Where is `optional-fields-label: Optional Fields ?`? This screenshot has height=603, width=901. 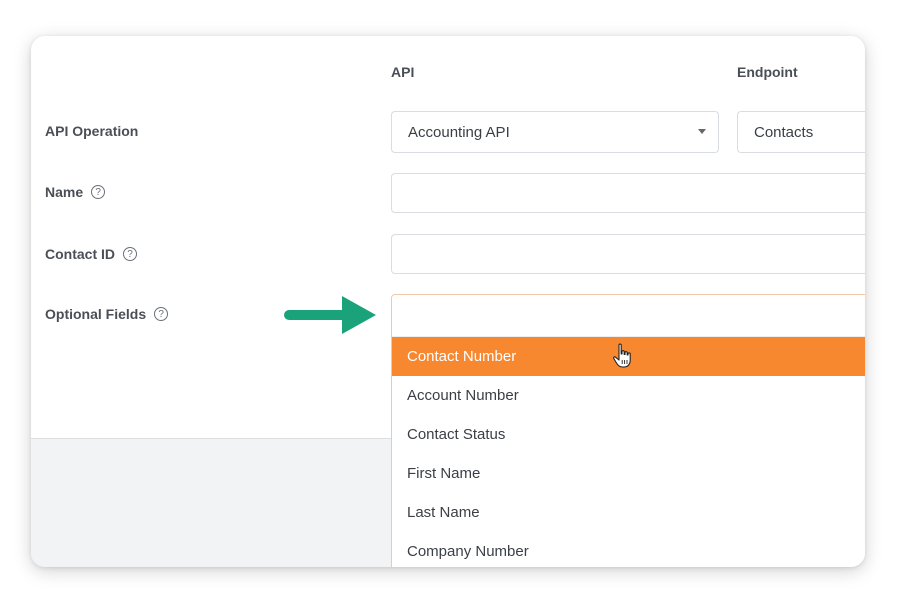
optional-fields-label: Optional Fields ? is located at coordinates (107, 314).